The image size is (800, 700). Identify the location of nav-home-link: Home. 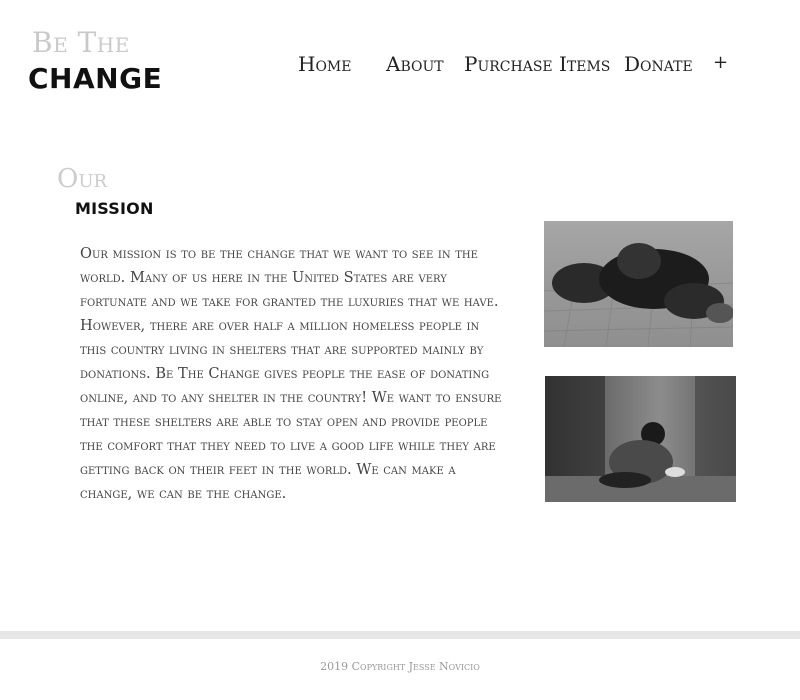
(324, 64).